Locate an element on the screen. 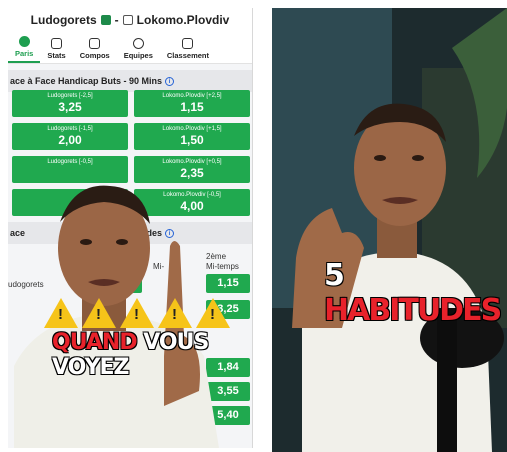  caption-number: 5 is located at coordinates (334, 275).